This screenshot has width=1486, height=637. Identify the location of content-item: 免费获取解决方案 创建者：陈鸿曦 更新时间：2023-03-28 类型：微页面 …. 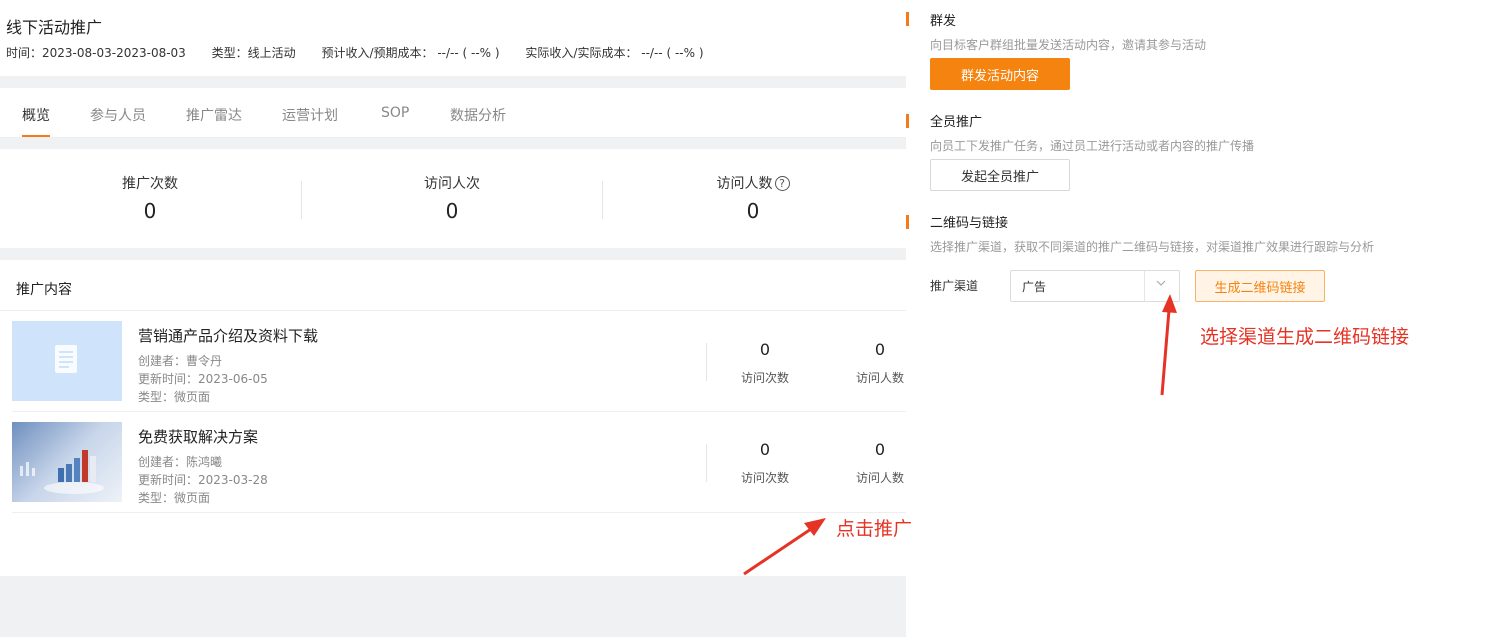
(459, 462).